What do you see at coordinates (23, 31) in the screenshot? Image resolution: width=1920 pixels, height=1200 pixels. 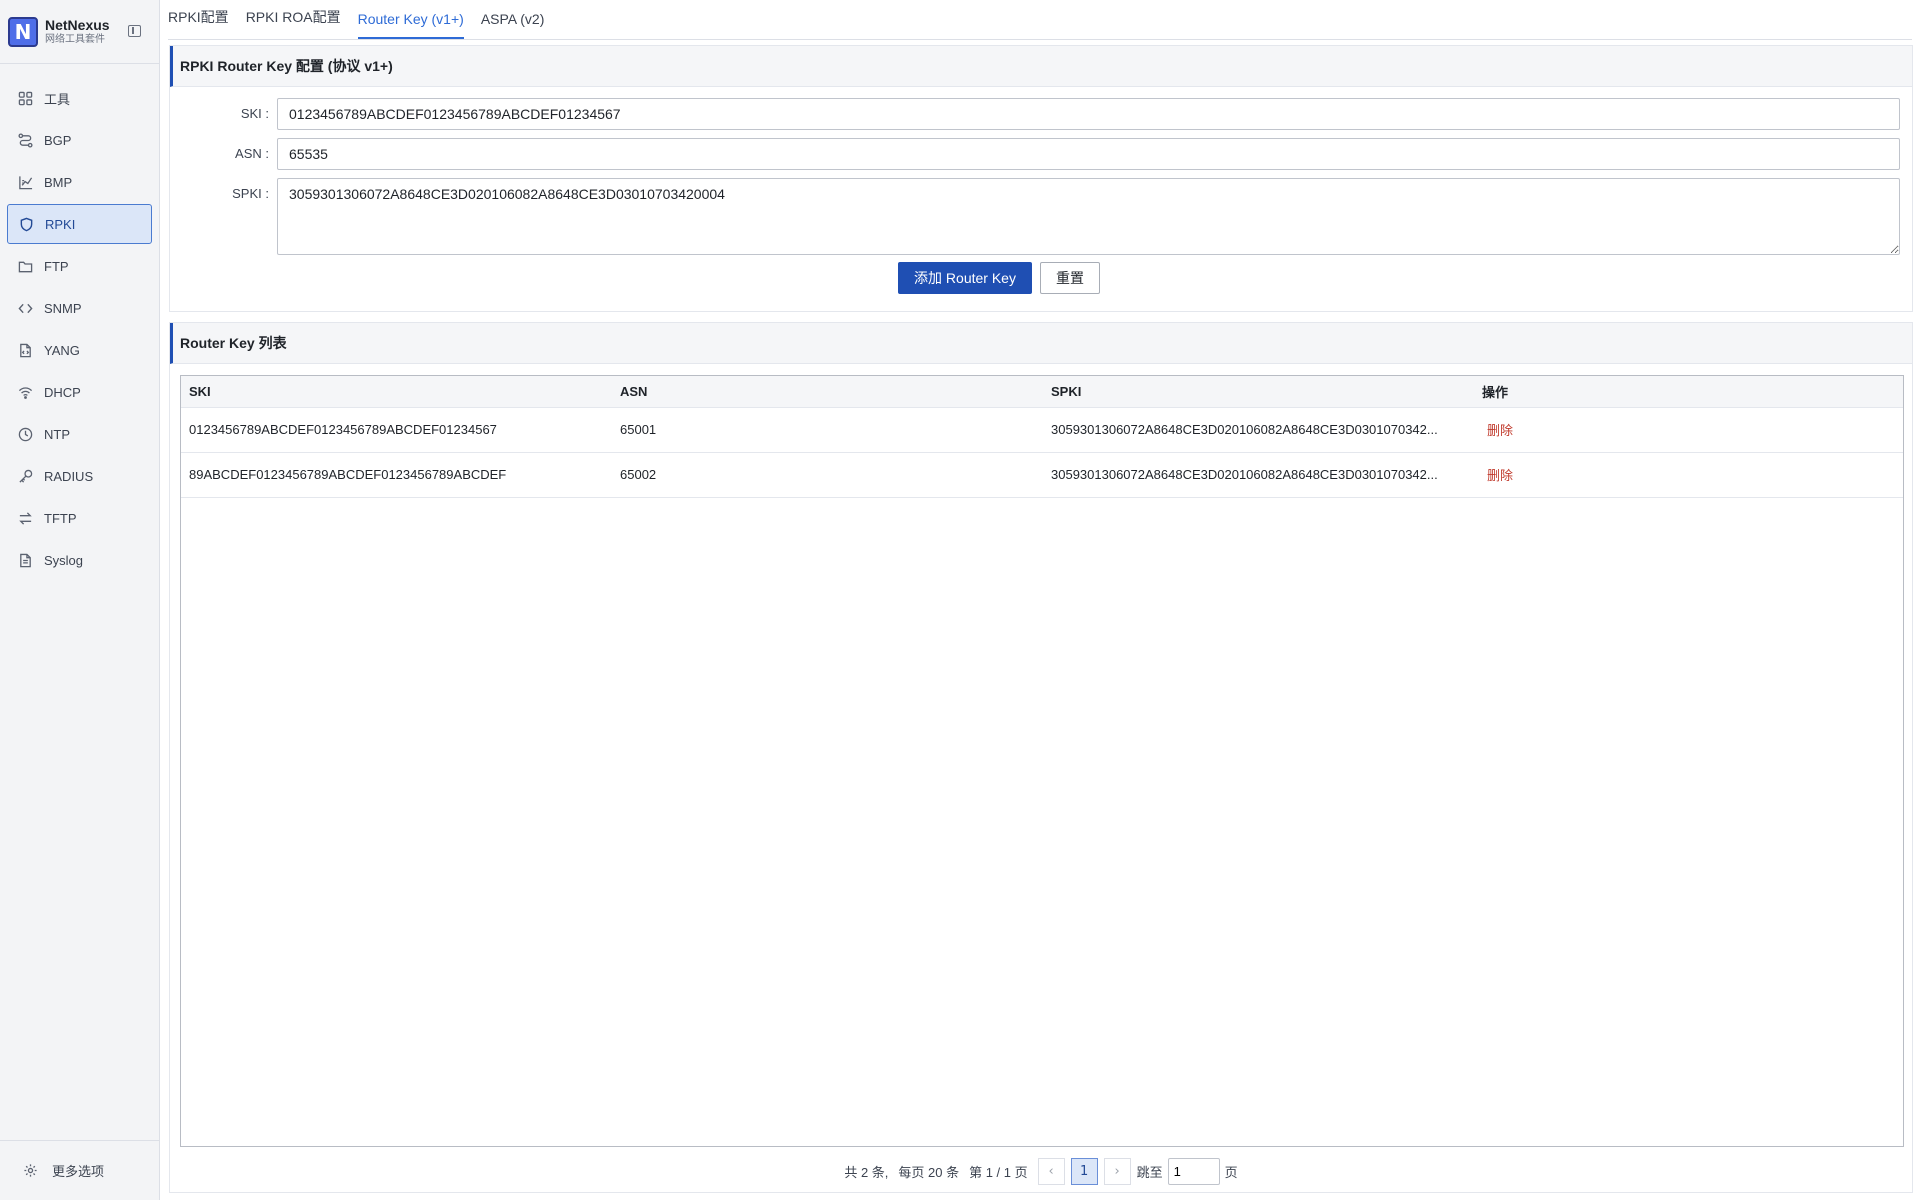 I see `netnexus-logo-icon: N` at bounding box center [23, 31].